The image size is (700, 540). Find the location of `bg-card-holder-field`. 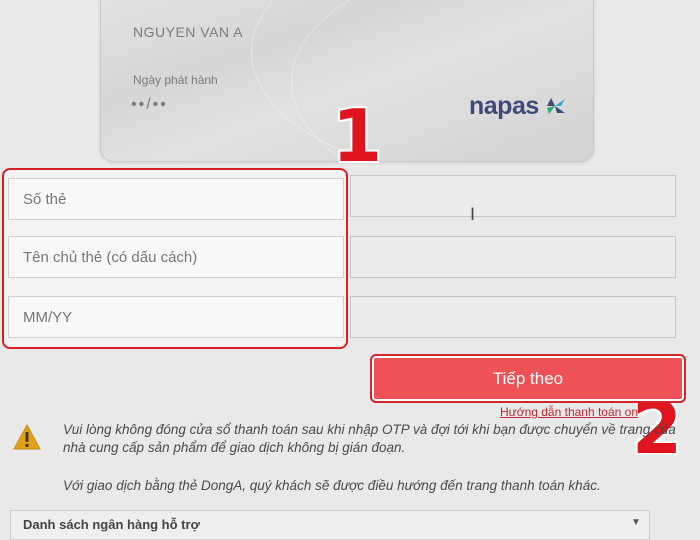

bg-card-holder-field is located at coordinates (513, 257).